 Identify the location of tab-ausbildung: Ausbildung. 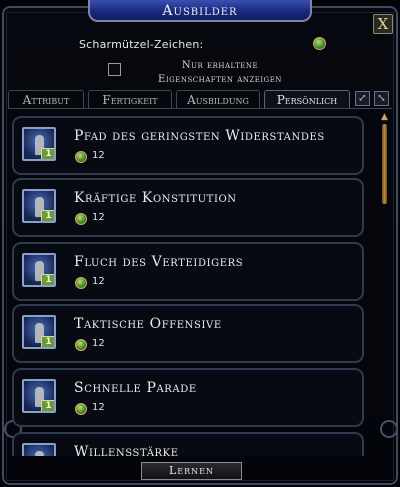
(218, 99).